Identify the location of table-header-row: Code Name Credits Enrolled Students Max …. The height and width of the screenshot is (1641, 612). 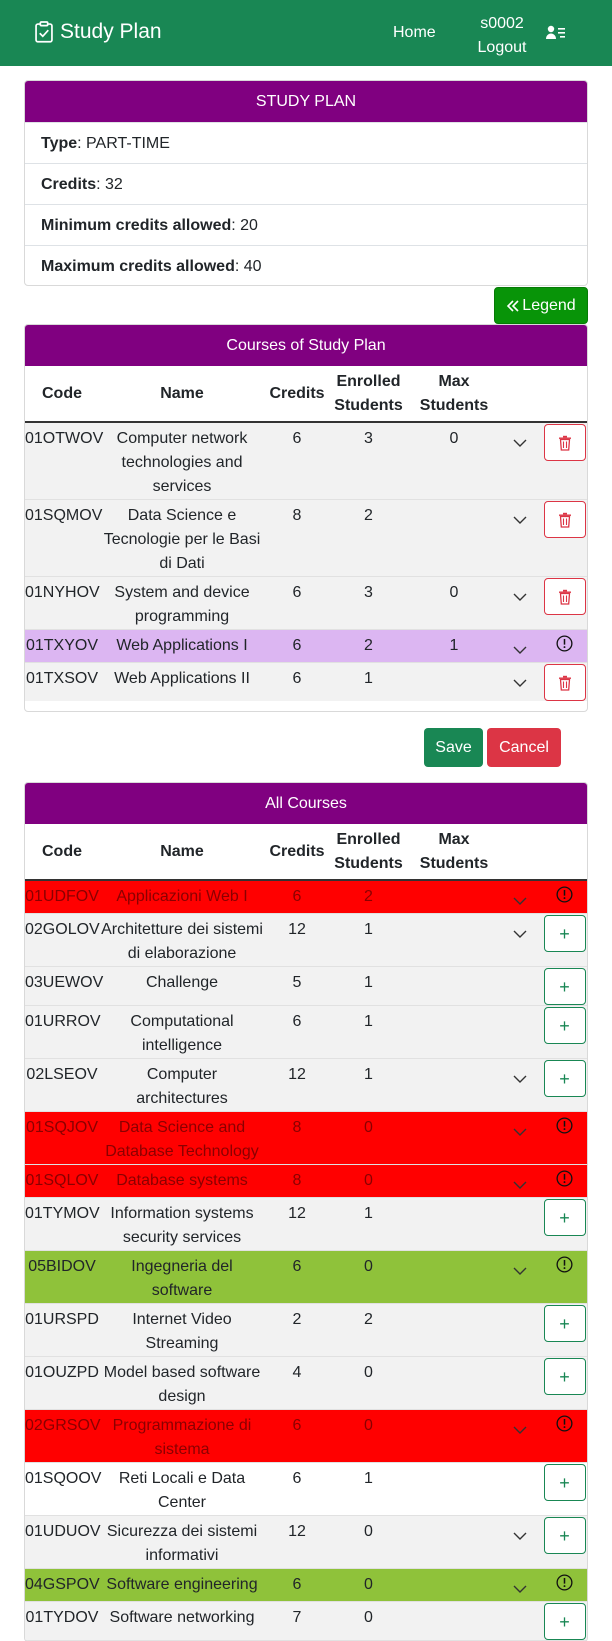
(306, 852).